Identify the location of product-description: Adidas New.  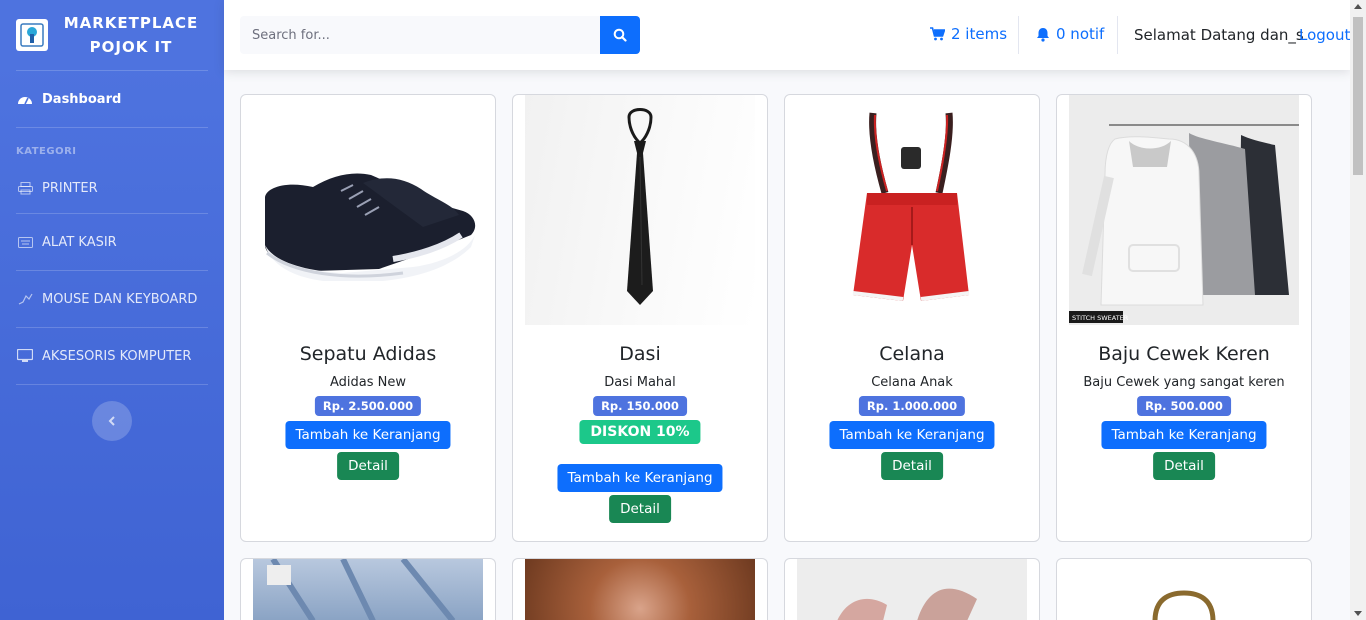
(367, 382).